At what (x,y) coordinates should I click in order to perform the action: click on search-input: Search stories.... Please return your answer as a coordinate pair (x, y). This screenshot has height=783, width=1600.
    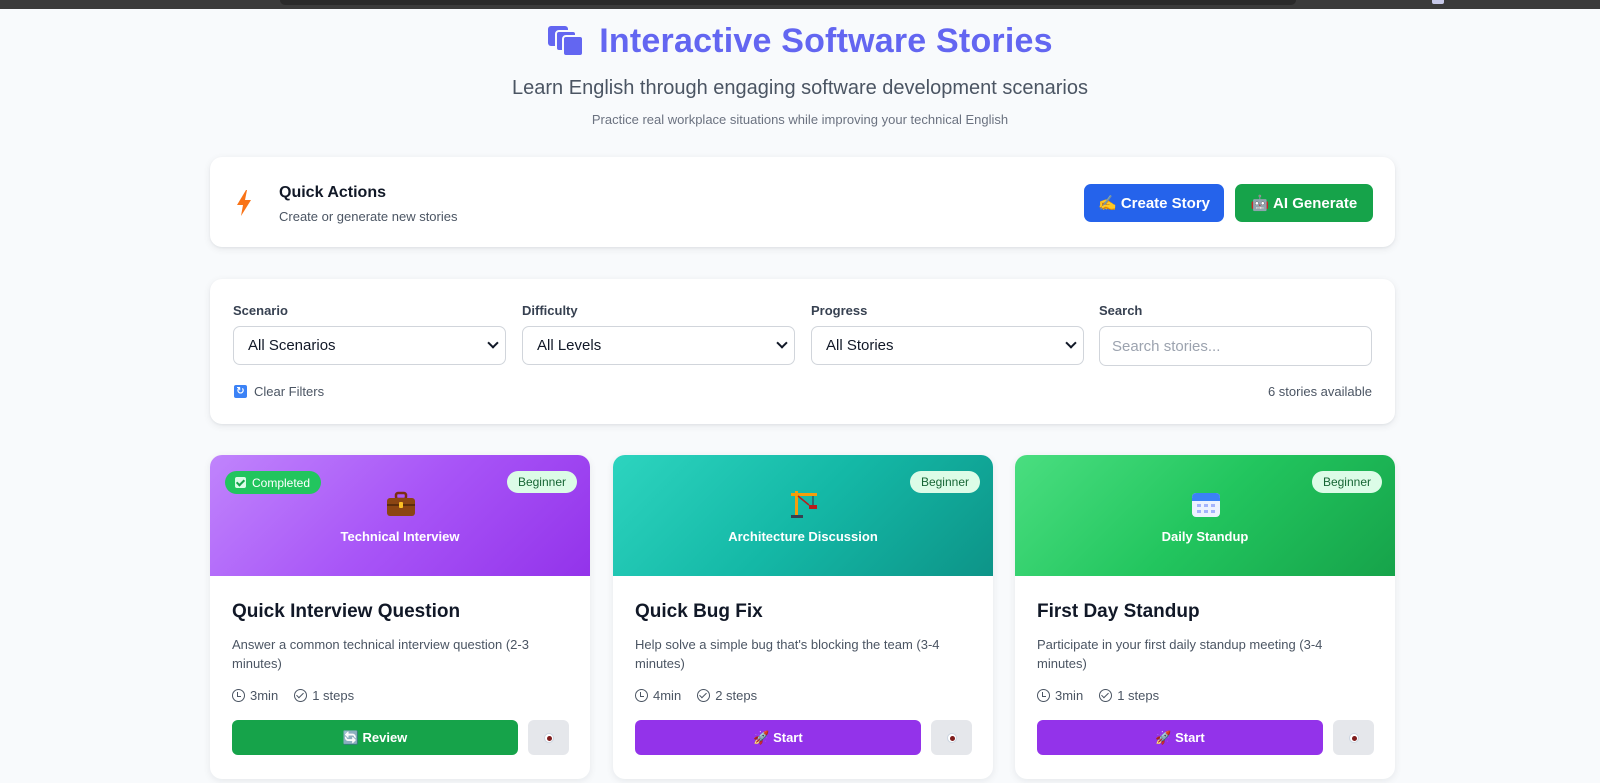
    Looking at the image, I should click on (1235, 346).